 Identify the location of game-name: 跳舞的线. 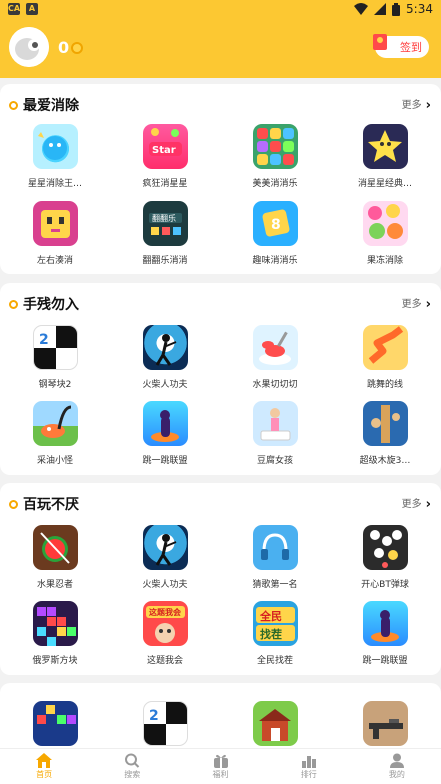
(384, 385).